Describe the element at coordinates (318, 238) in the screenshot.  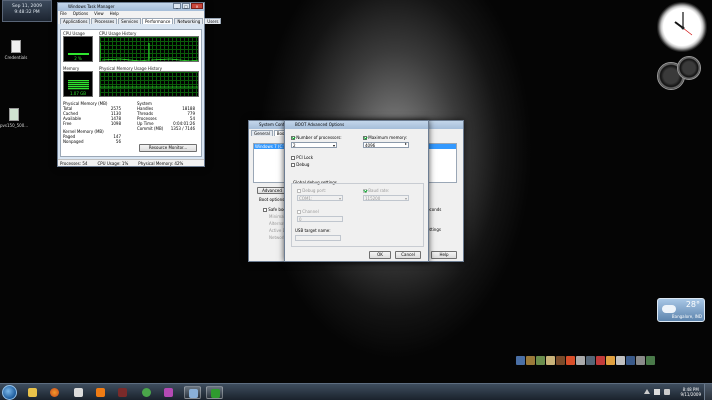
I see `usb-target-input` at that location.